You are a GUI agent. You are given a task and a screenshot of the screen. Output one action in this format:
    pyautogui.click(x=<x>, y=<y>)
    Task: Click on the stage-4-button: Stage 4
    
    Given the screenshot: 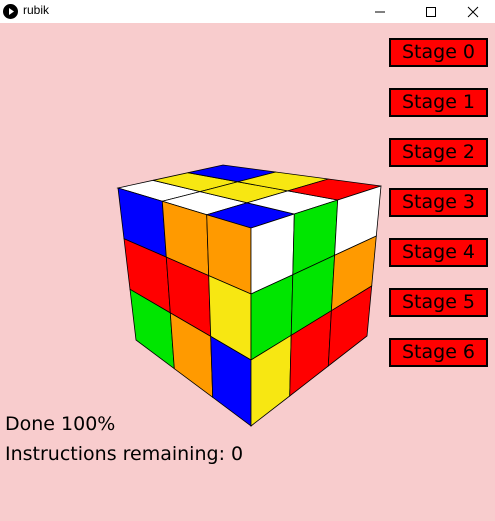 What is the action you would take?
    pyautogui.click(x=438, y=252)
    